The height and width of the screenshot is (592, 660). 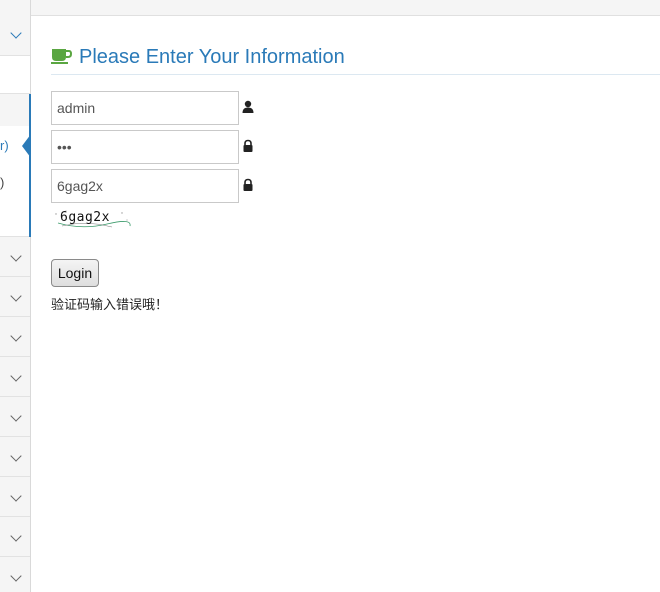 I want to click on captcha-field, so click(x=145, y=186).